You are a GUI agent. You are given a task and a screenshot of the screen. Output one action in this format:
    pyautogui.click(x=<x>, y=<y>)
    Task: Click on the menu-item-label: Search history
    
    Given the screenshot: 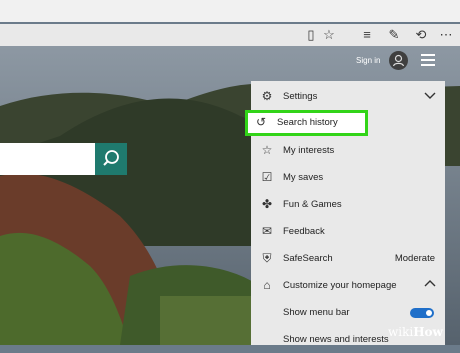 What is the action you would take?
    pyautogui.click(x=307, y=122)
    